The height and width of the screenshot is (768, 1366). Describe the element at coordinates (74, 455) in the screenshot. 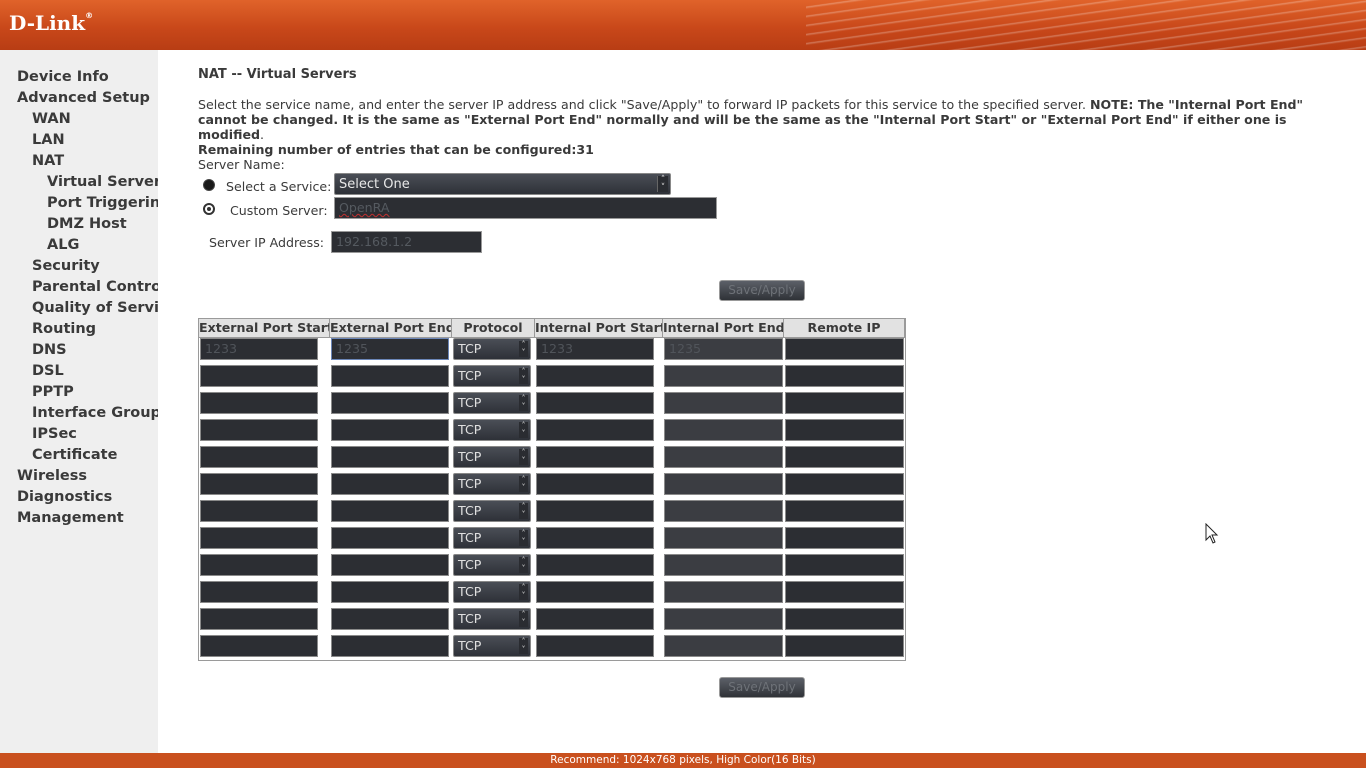

I see `sidebar-item: Certificate` at that location.